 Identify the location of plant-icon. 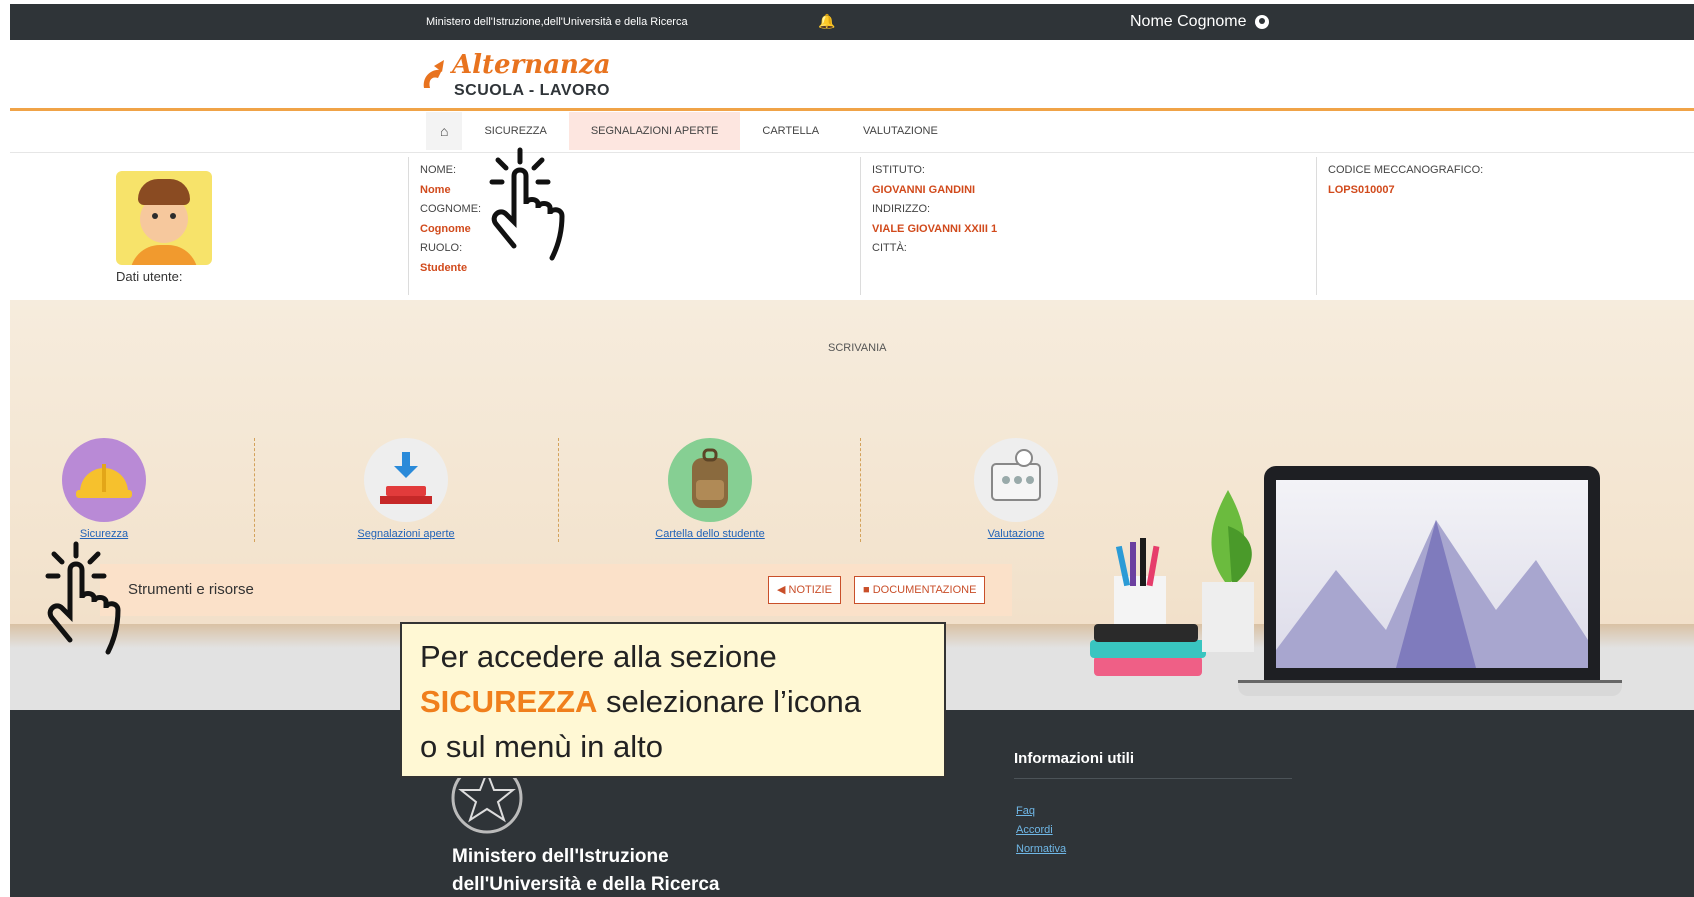
(1228, 571).